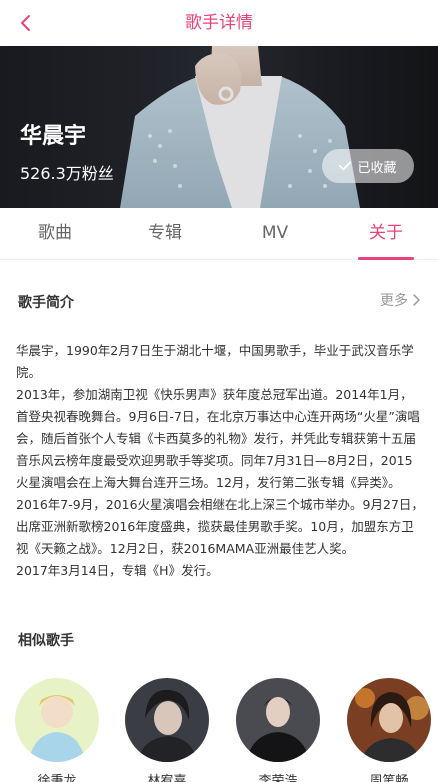  What do you see at coordinates (215, 361) in the screenshot?
I see `intro-paragraph: 华晨宇，1990年2月7日生于湖北十堰，中国男歌手，毕业于武汉音乐学院。` at bounding box center [215, 361].